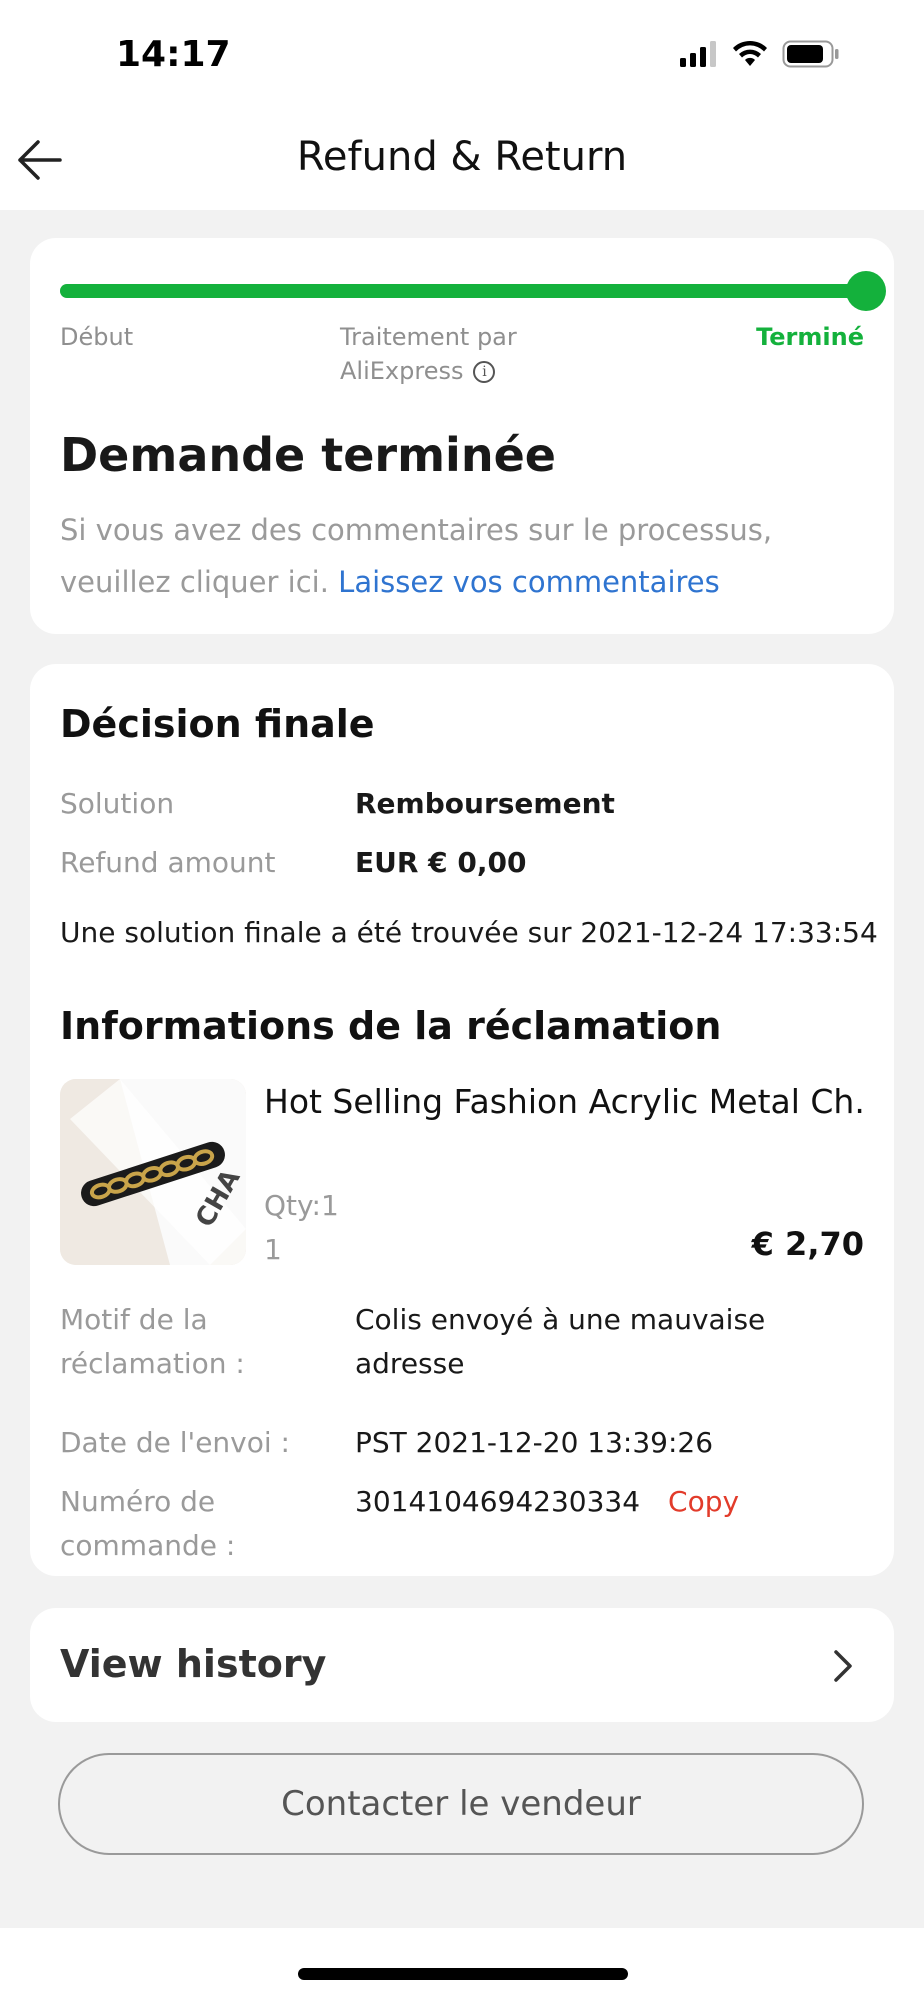  Describe the element at coordinates (391, 1026) in the screenshot. I see `claim-title: Informations de la réclamation` at that location.